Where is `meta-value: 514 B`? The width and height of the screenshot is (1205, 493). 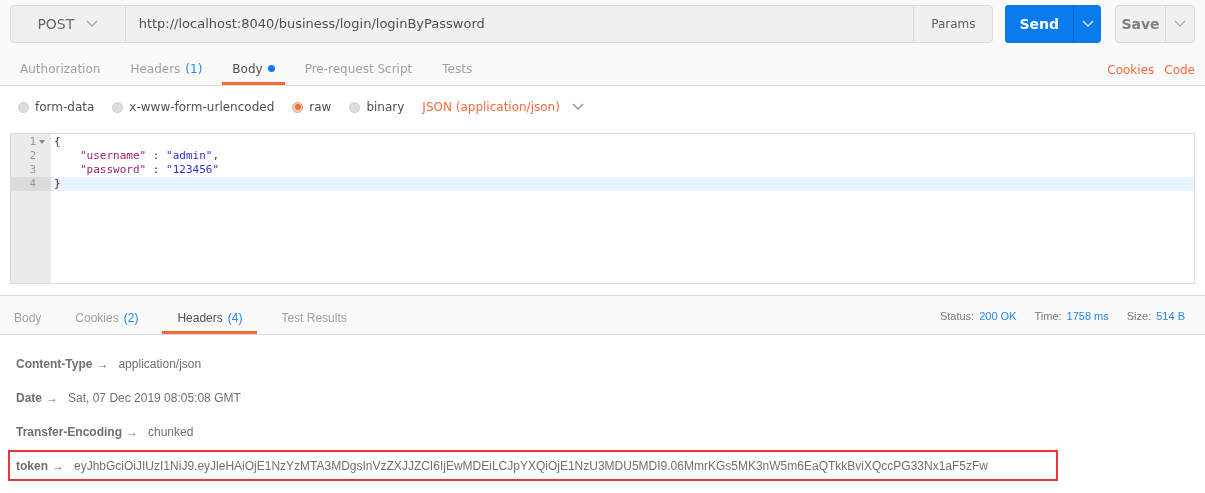 meta-value: 514 B is located at coordinates (1170, 316).